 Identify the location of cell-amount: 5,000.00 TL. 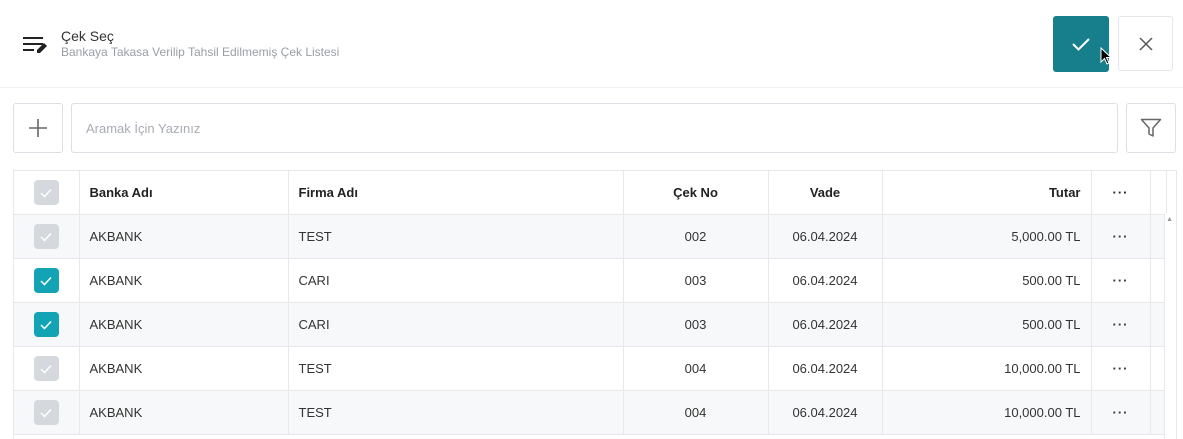
(987, 236).